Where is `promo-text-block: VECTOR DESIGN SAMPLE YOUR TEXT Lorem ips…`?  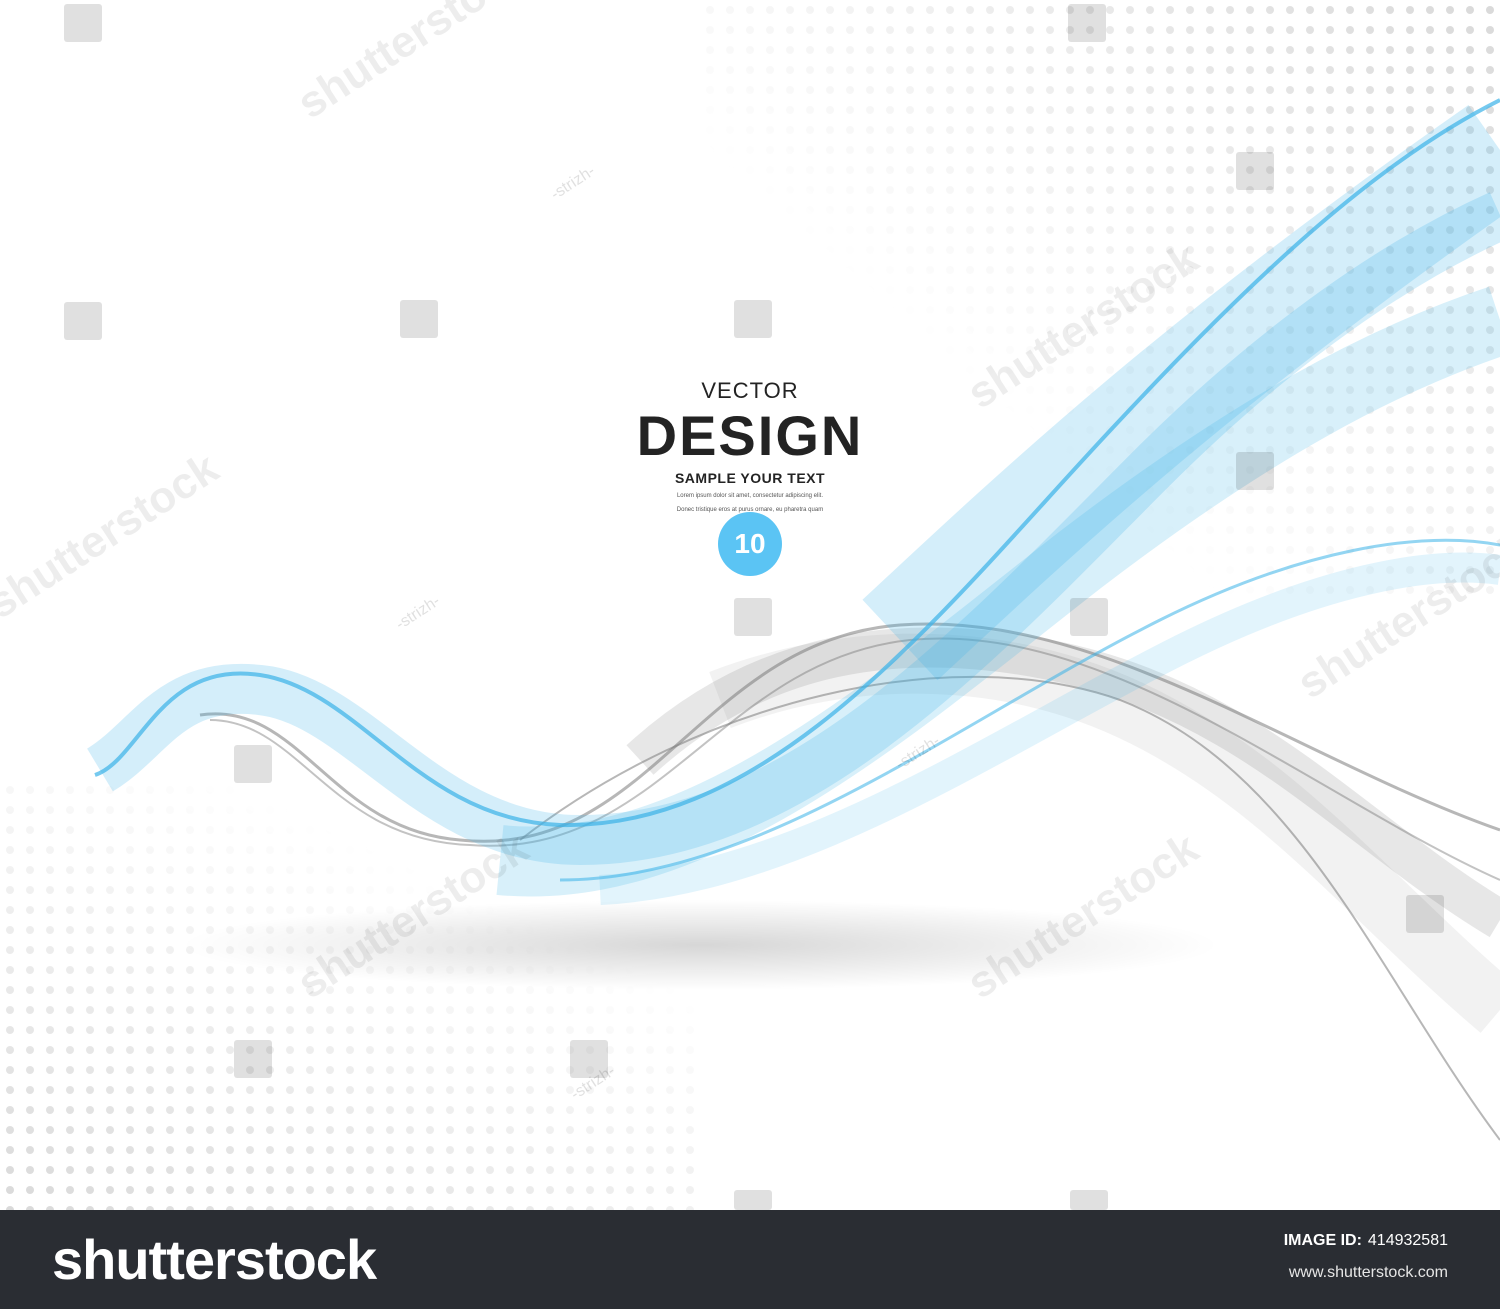 promo-text-block: VECTOR DESIGN SAMPLE YOUR TEXT Lorem ips… is located at coordinates (750, 446).